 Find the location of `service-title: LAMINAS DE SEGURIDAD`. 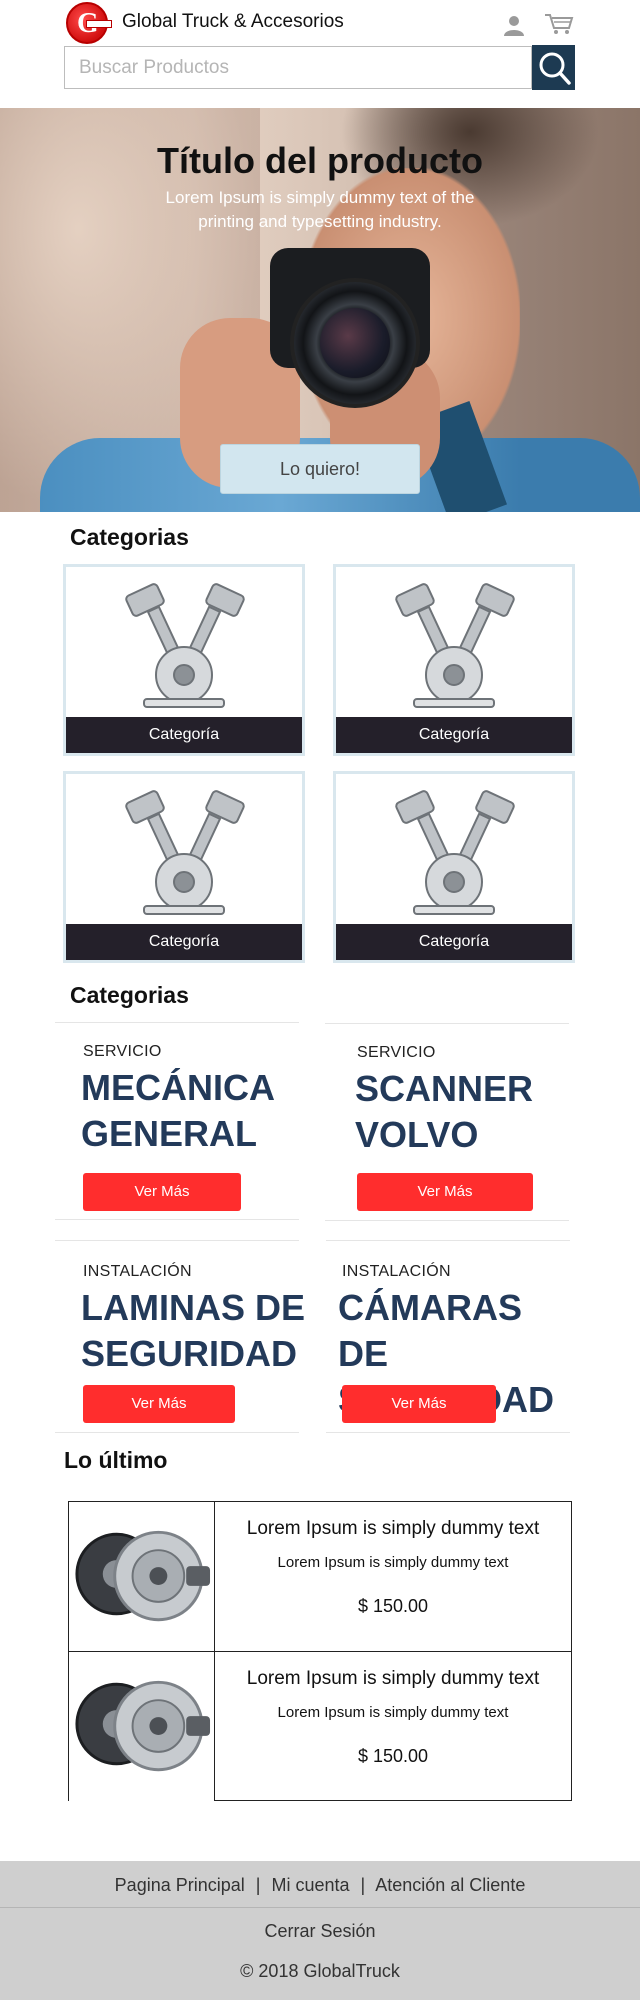

service-title: LAMINAS DE SEGURIDAD is located at coordinates (193, 1330).